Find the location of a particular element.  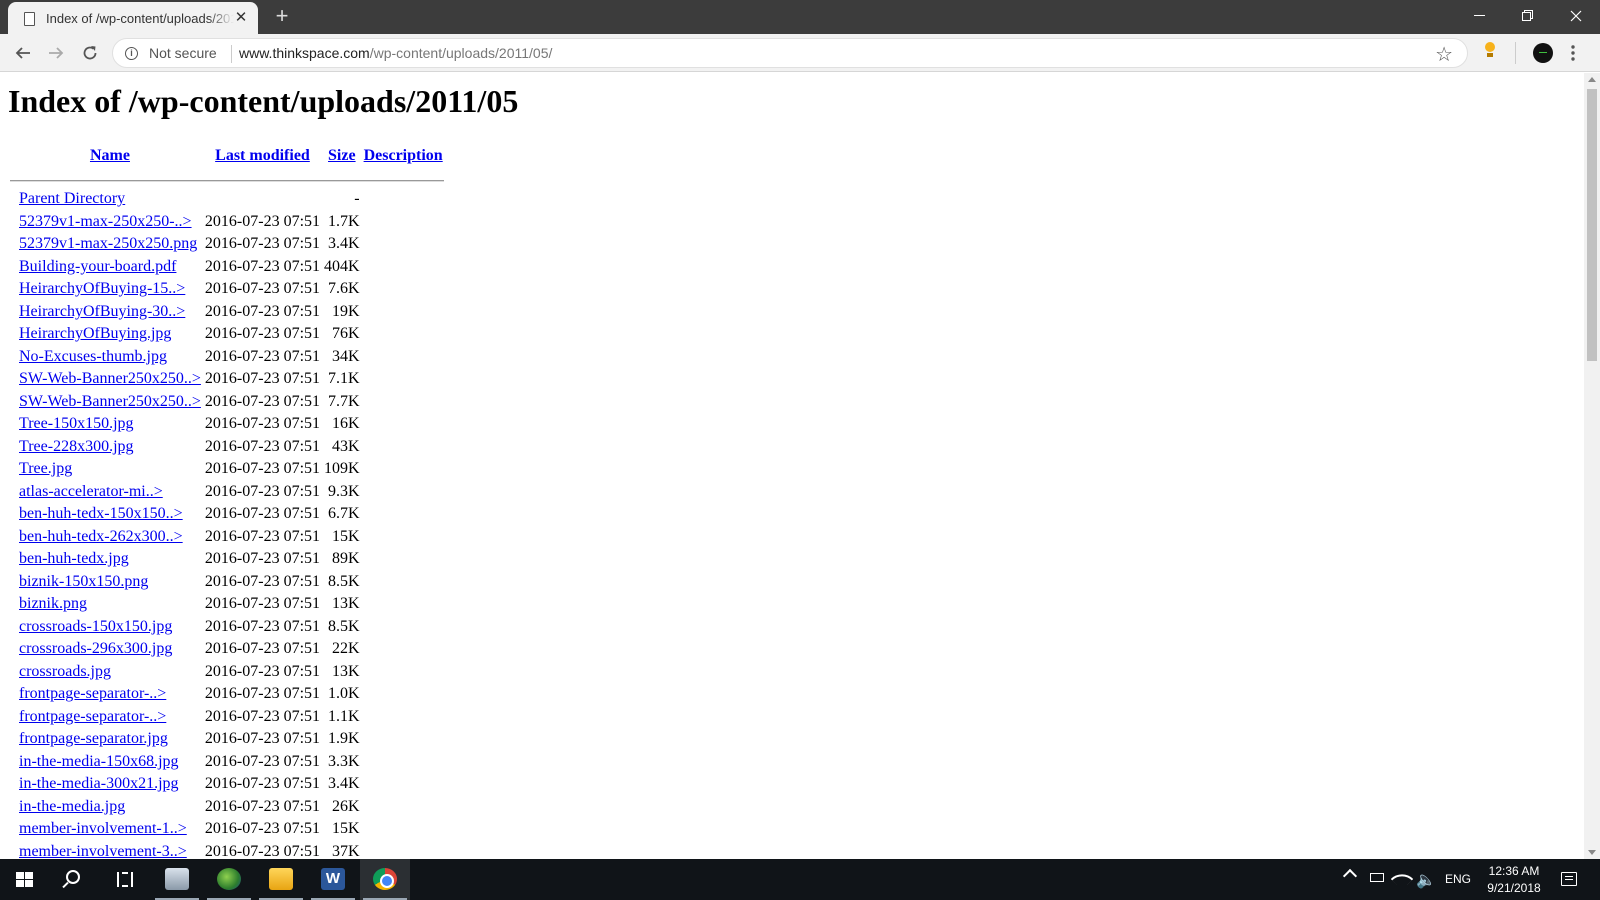

file-link: in-the-media-300x21.jpg is located at coordinates (99, 783).